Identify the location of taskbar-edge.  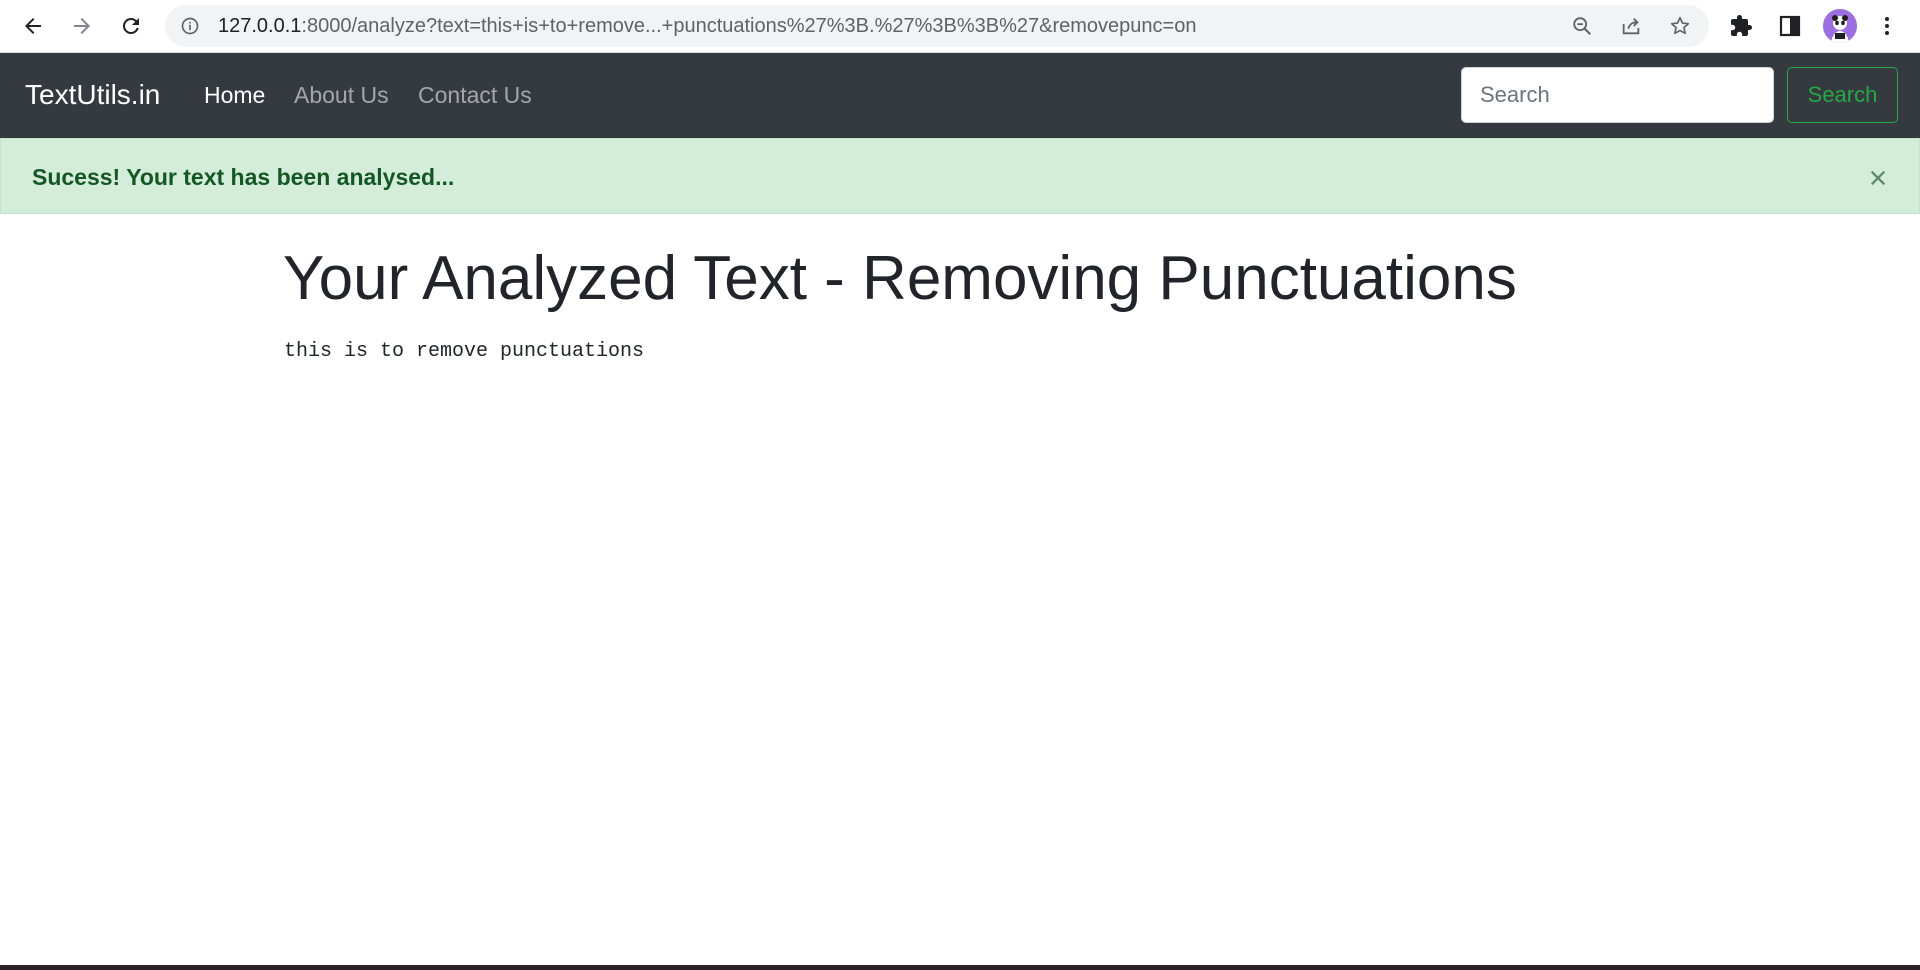
(960, 967).